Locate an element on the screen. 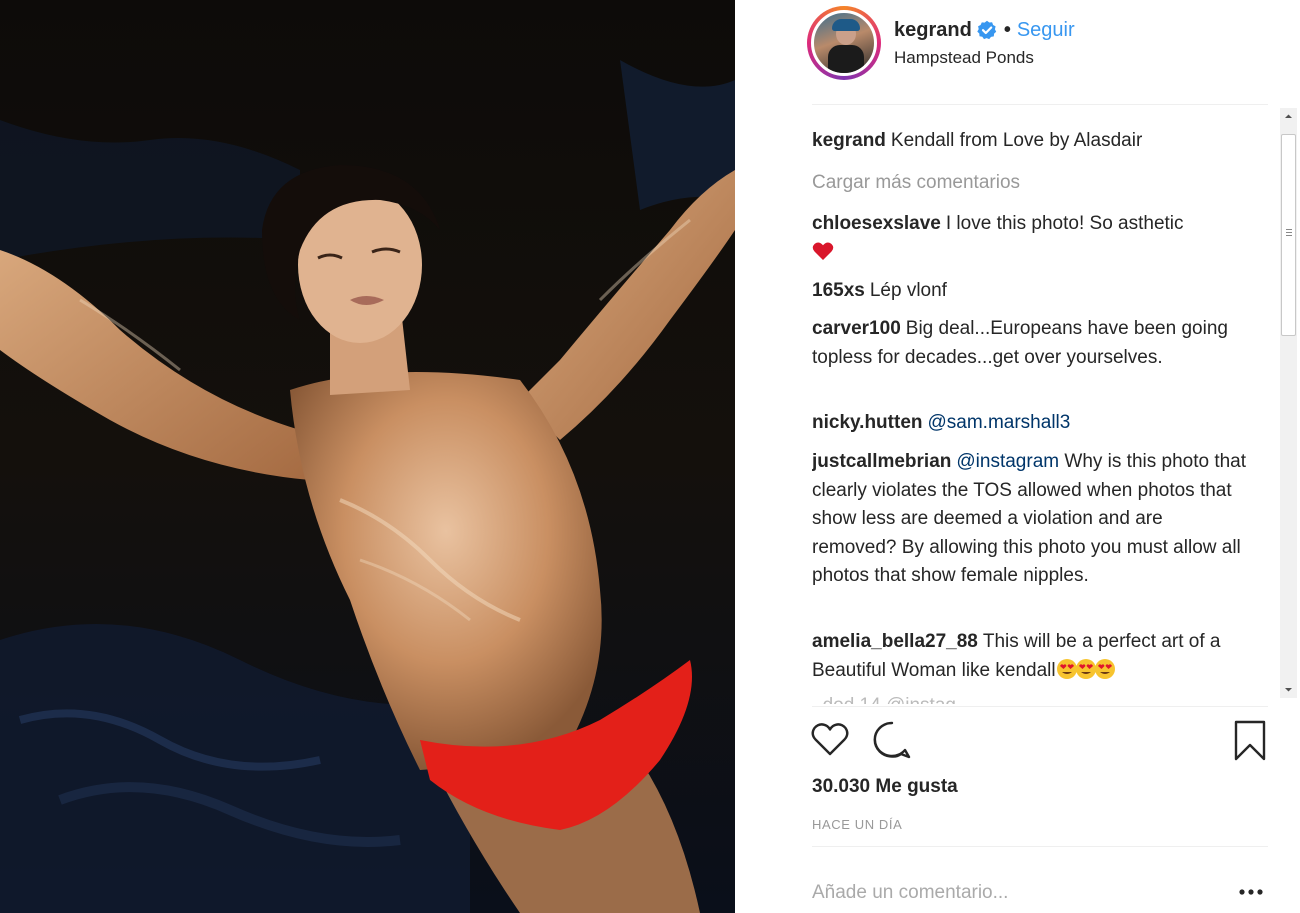 This screenshot has width=1300, height=913. red-heart-icon is located at coordinates (823, 251).